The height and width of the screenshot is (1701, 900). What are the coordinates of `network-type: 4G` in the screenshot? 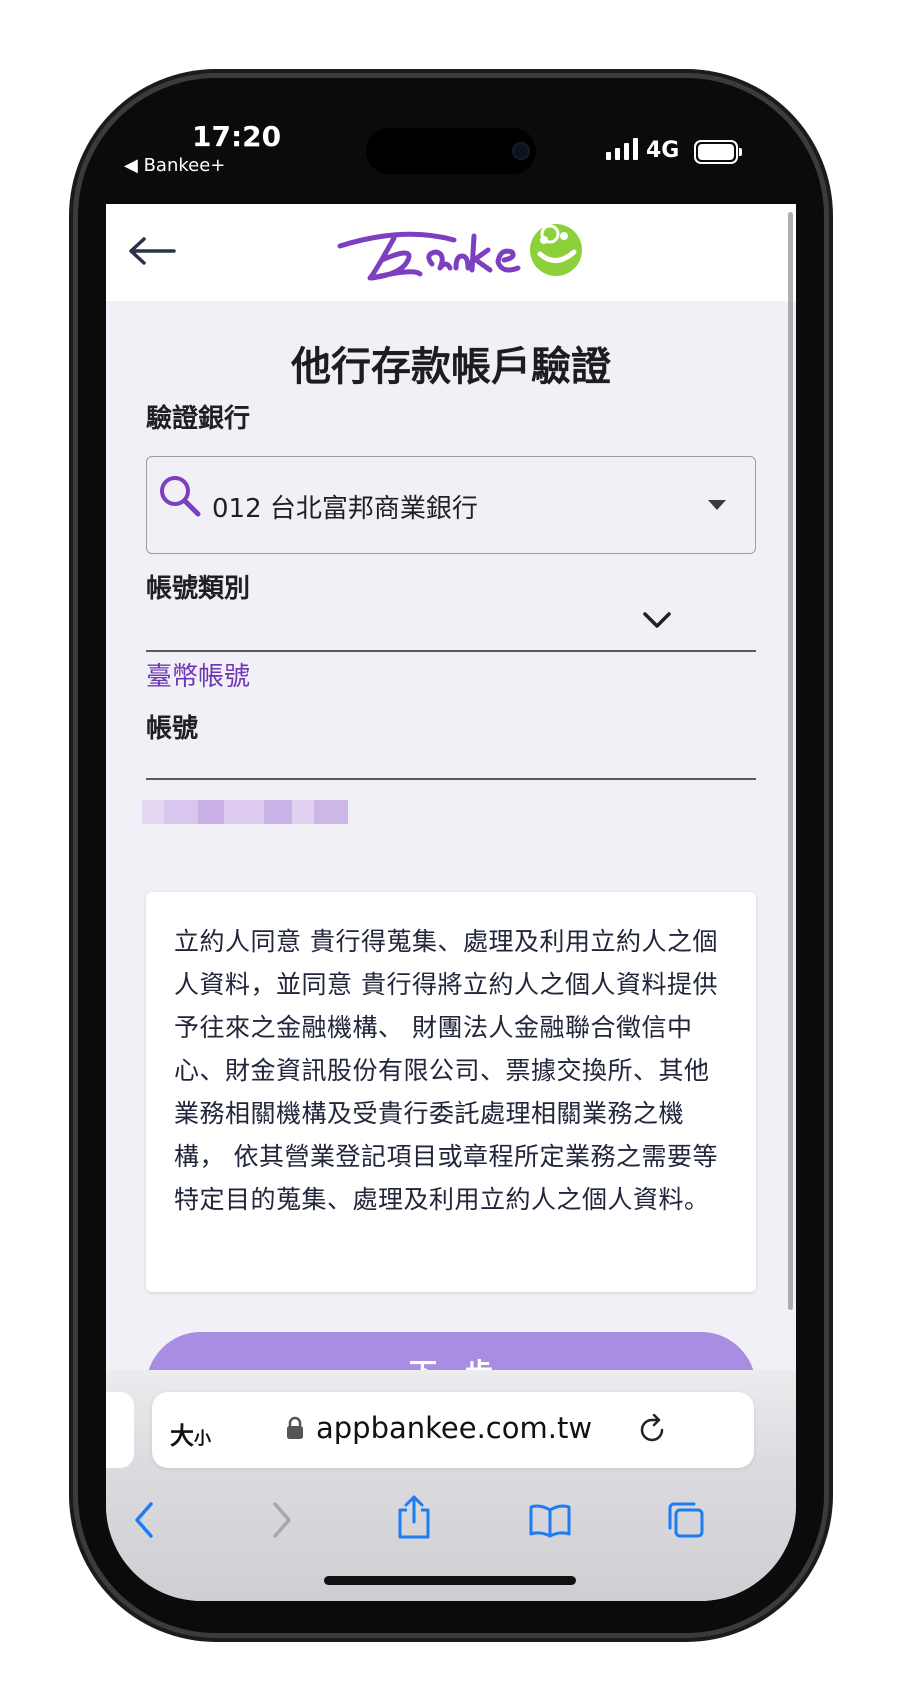 It's located at (663, 150).